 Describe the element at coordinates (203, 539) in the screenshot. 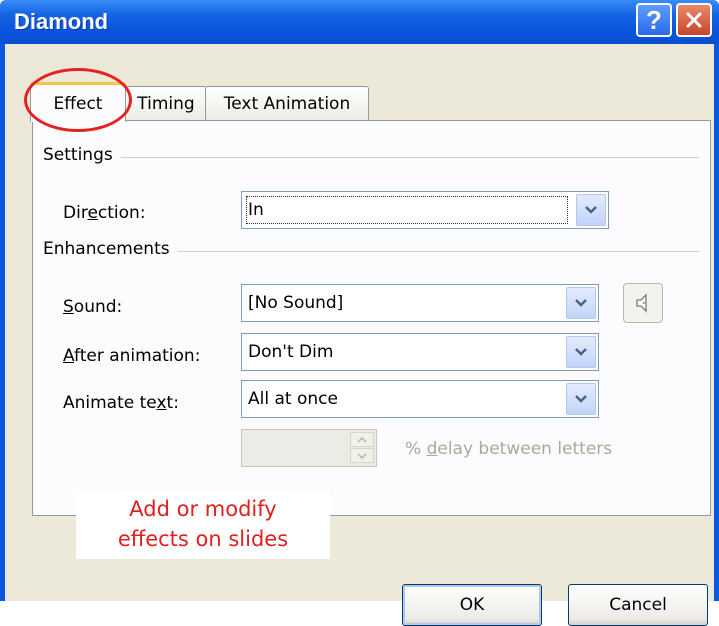

I see `annotation-line-2: effects on slides` at that location.